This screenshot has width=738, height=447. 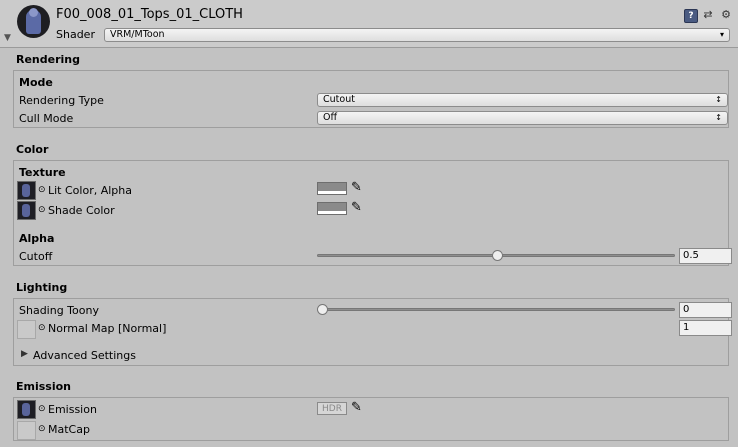 I want to click on cull-mode-dropdown: Off ↕, so click(x=522, y=118).